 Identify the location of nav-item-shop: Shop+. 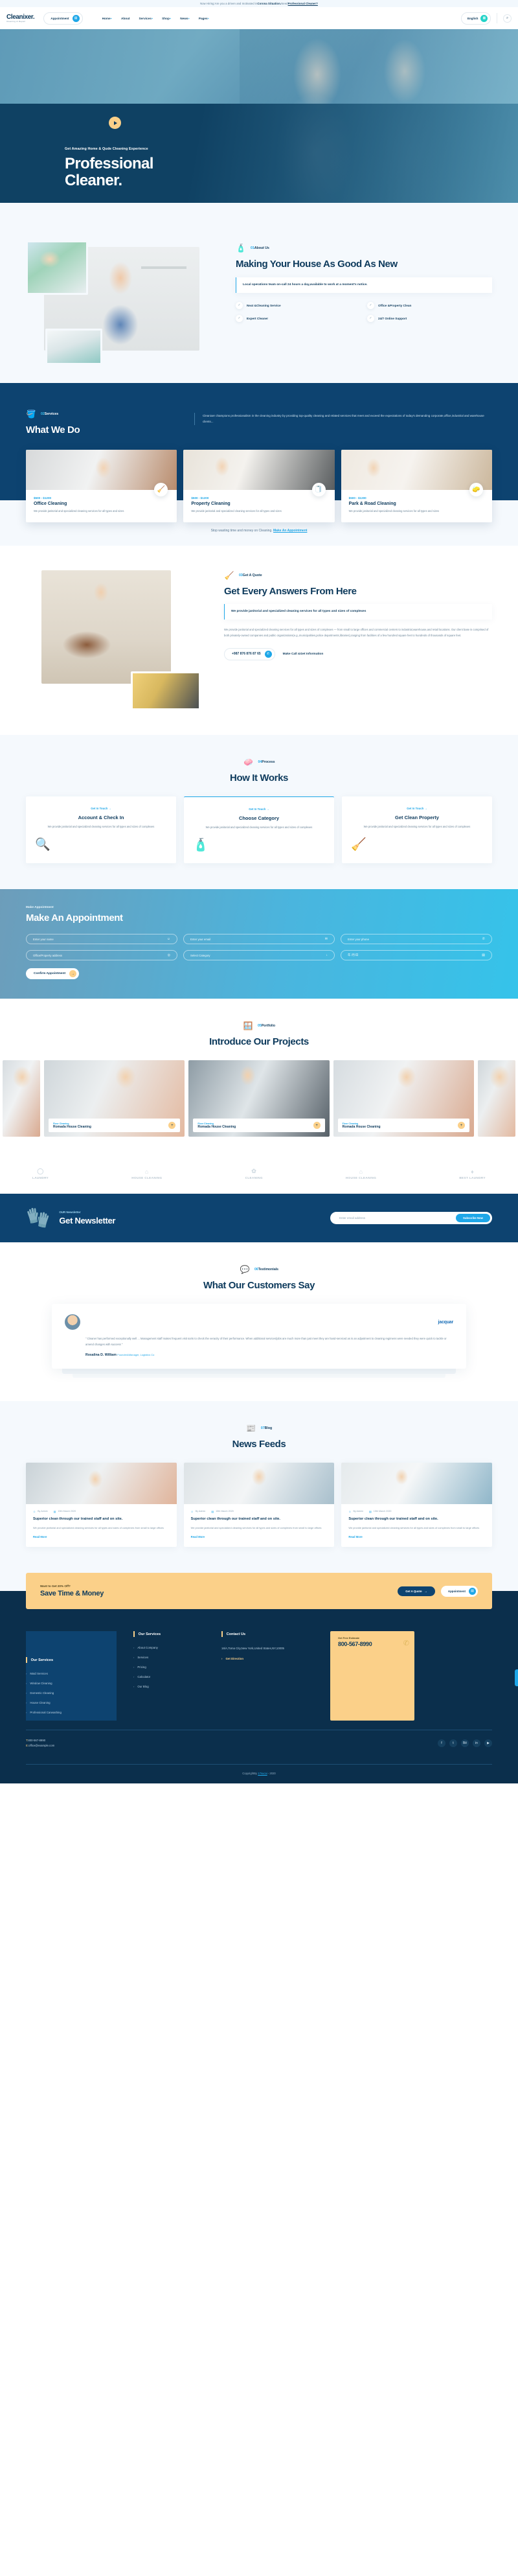
(166, 19).